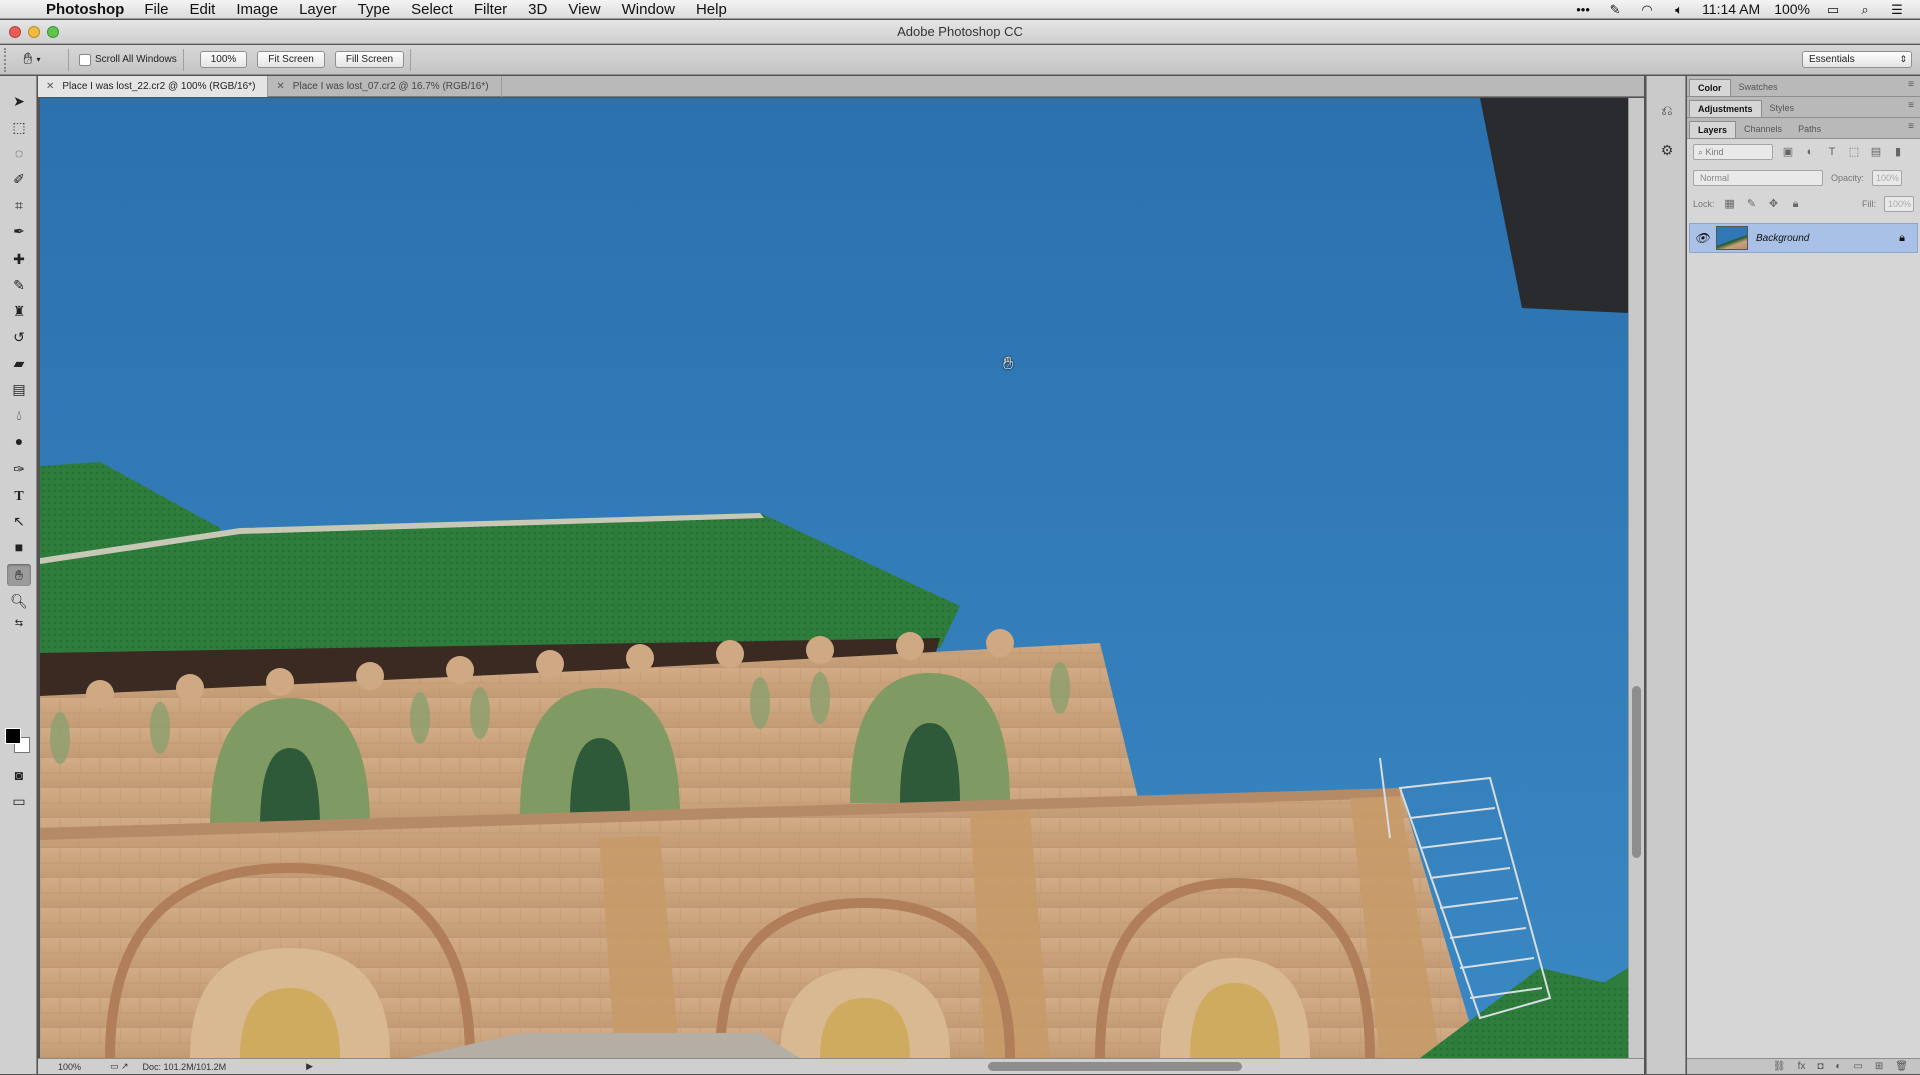 The width and height of the screenshot is (1920, 1075). Describe the element at coordinates (19, 337) in the screenshot. I see `history-brush-tool: ↺` at that location.